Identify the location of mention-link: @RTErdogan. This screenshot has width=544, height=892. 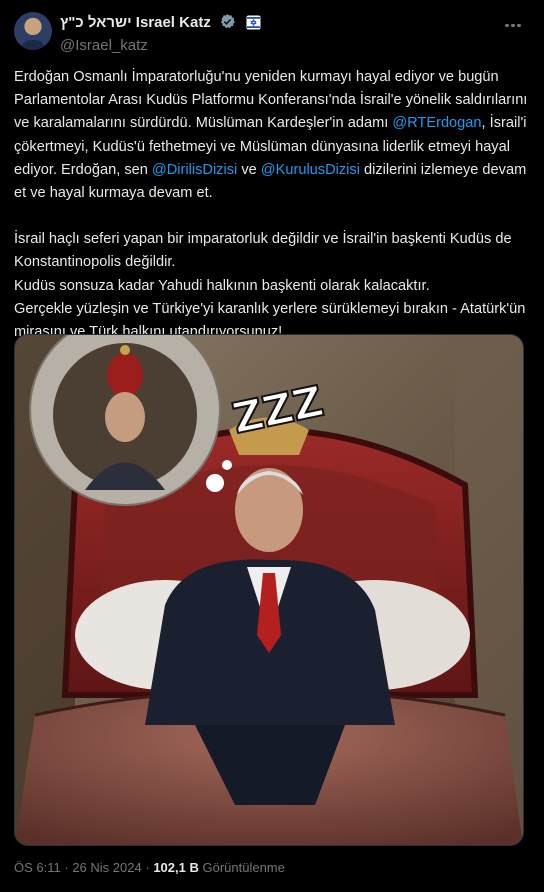
(436, 123).